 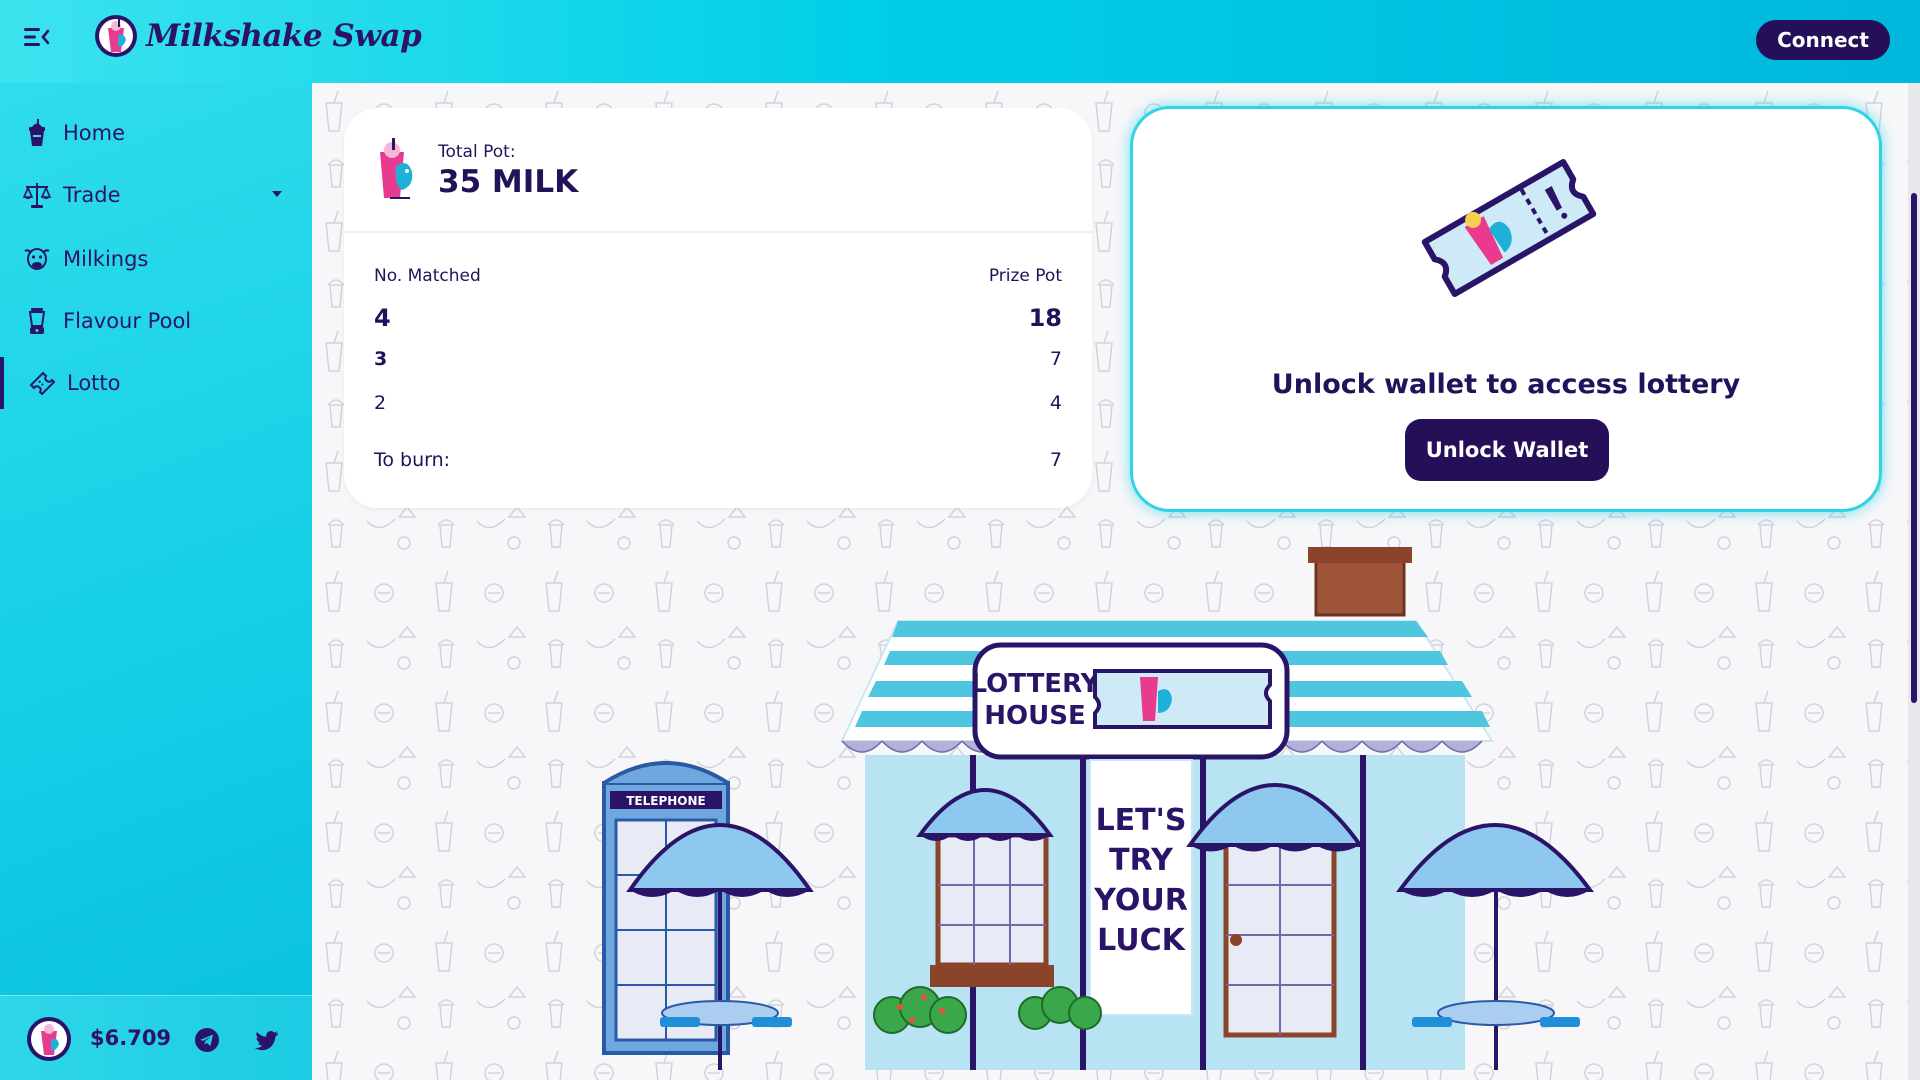 What do you see at coordinates (1141, 940) in the screenshot?
I see `banner-line-4: LUCK` at bounding box center [1141, 940].